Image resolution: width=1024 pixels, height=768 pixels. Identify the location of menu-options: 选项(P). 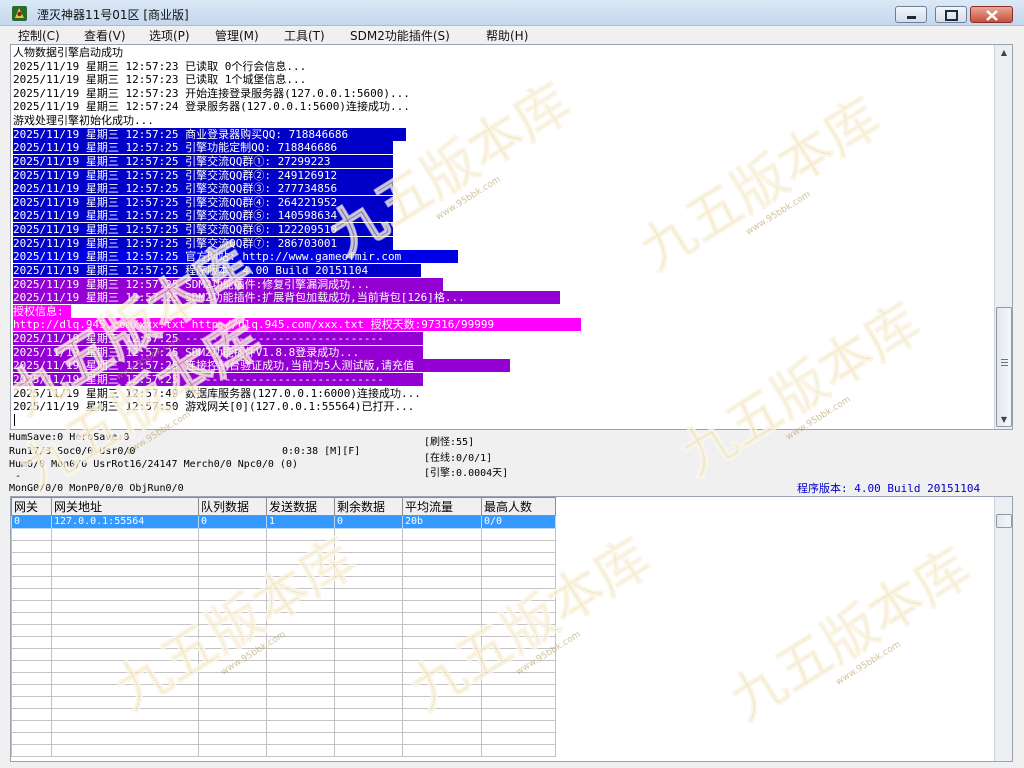
(169, 35).